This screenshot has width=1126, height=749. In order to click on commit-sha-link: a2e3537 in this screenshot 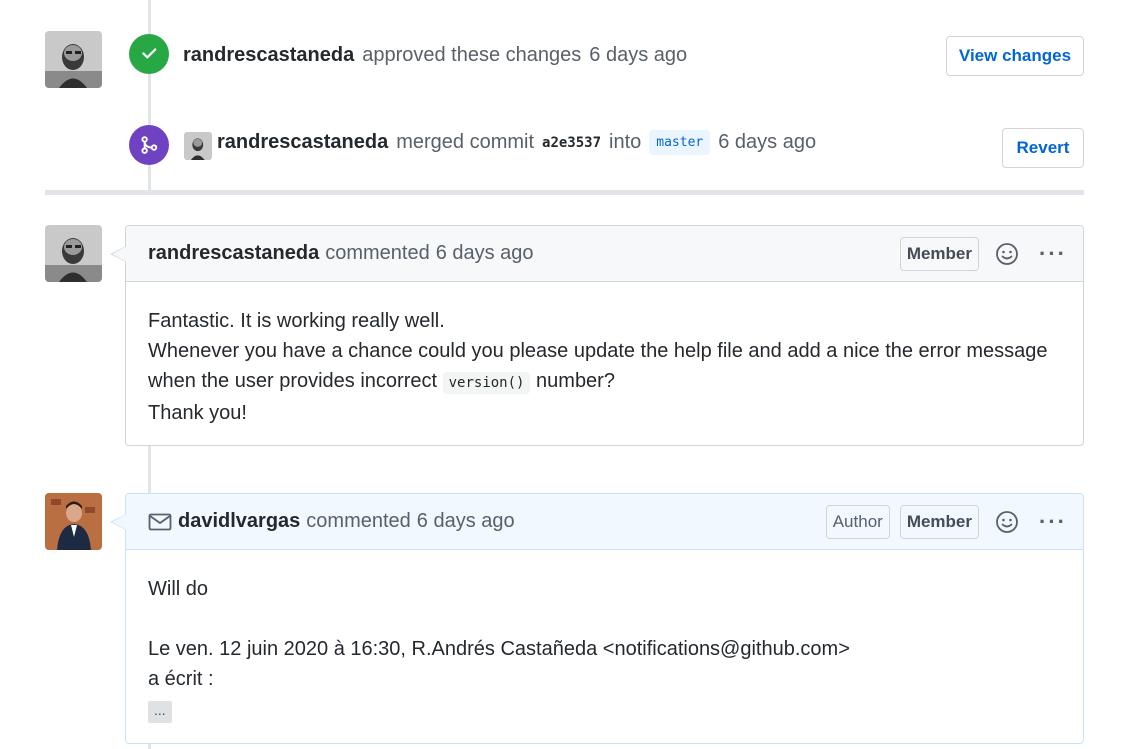, I will do `click(571, 143)`.